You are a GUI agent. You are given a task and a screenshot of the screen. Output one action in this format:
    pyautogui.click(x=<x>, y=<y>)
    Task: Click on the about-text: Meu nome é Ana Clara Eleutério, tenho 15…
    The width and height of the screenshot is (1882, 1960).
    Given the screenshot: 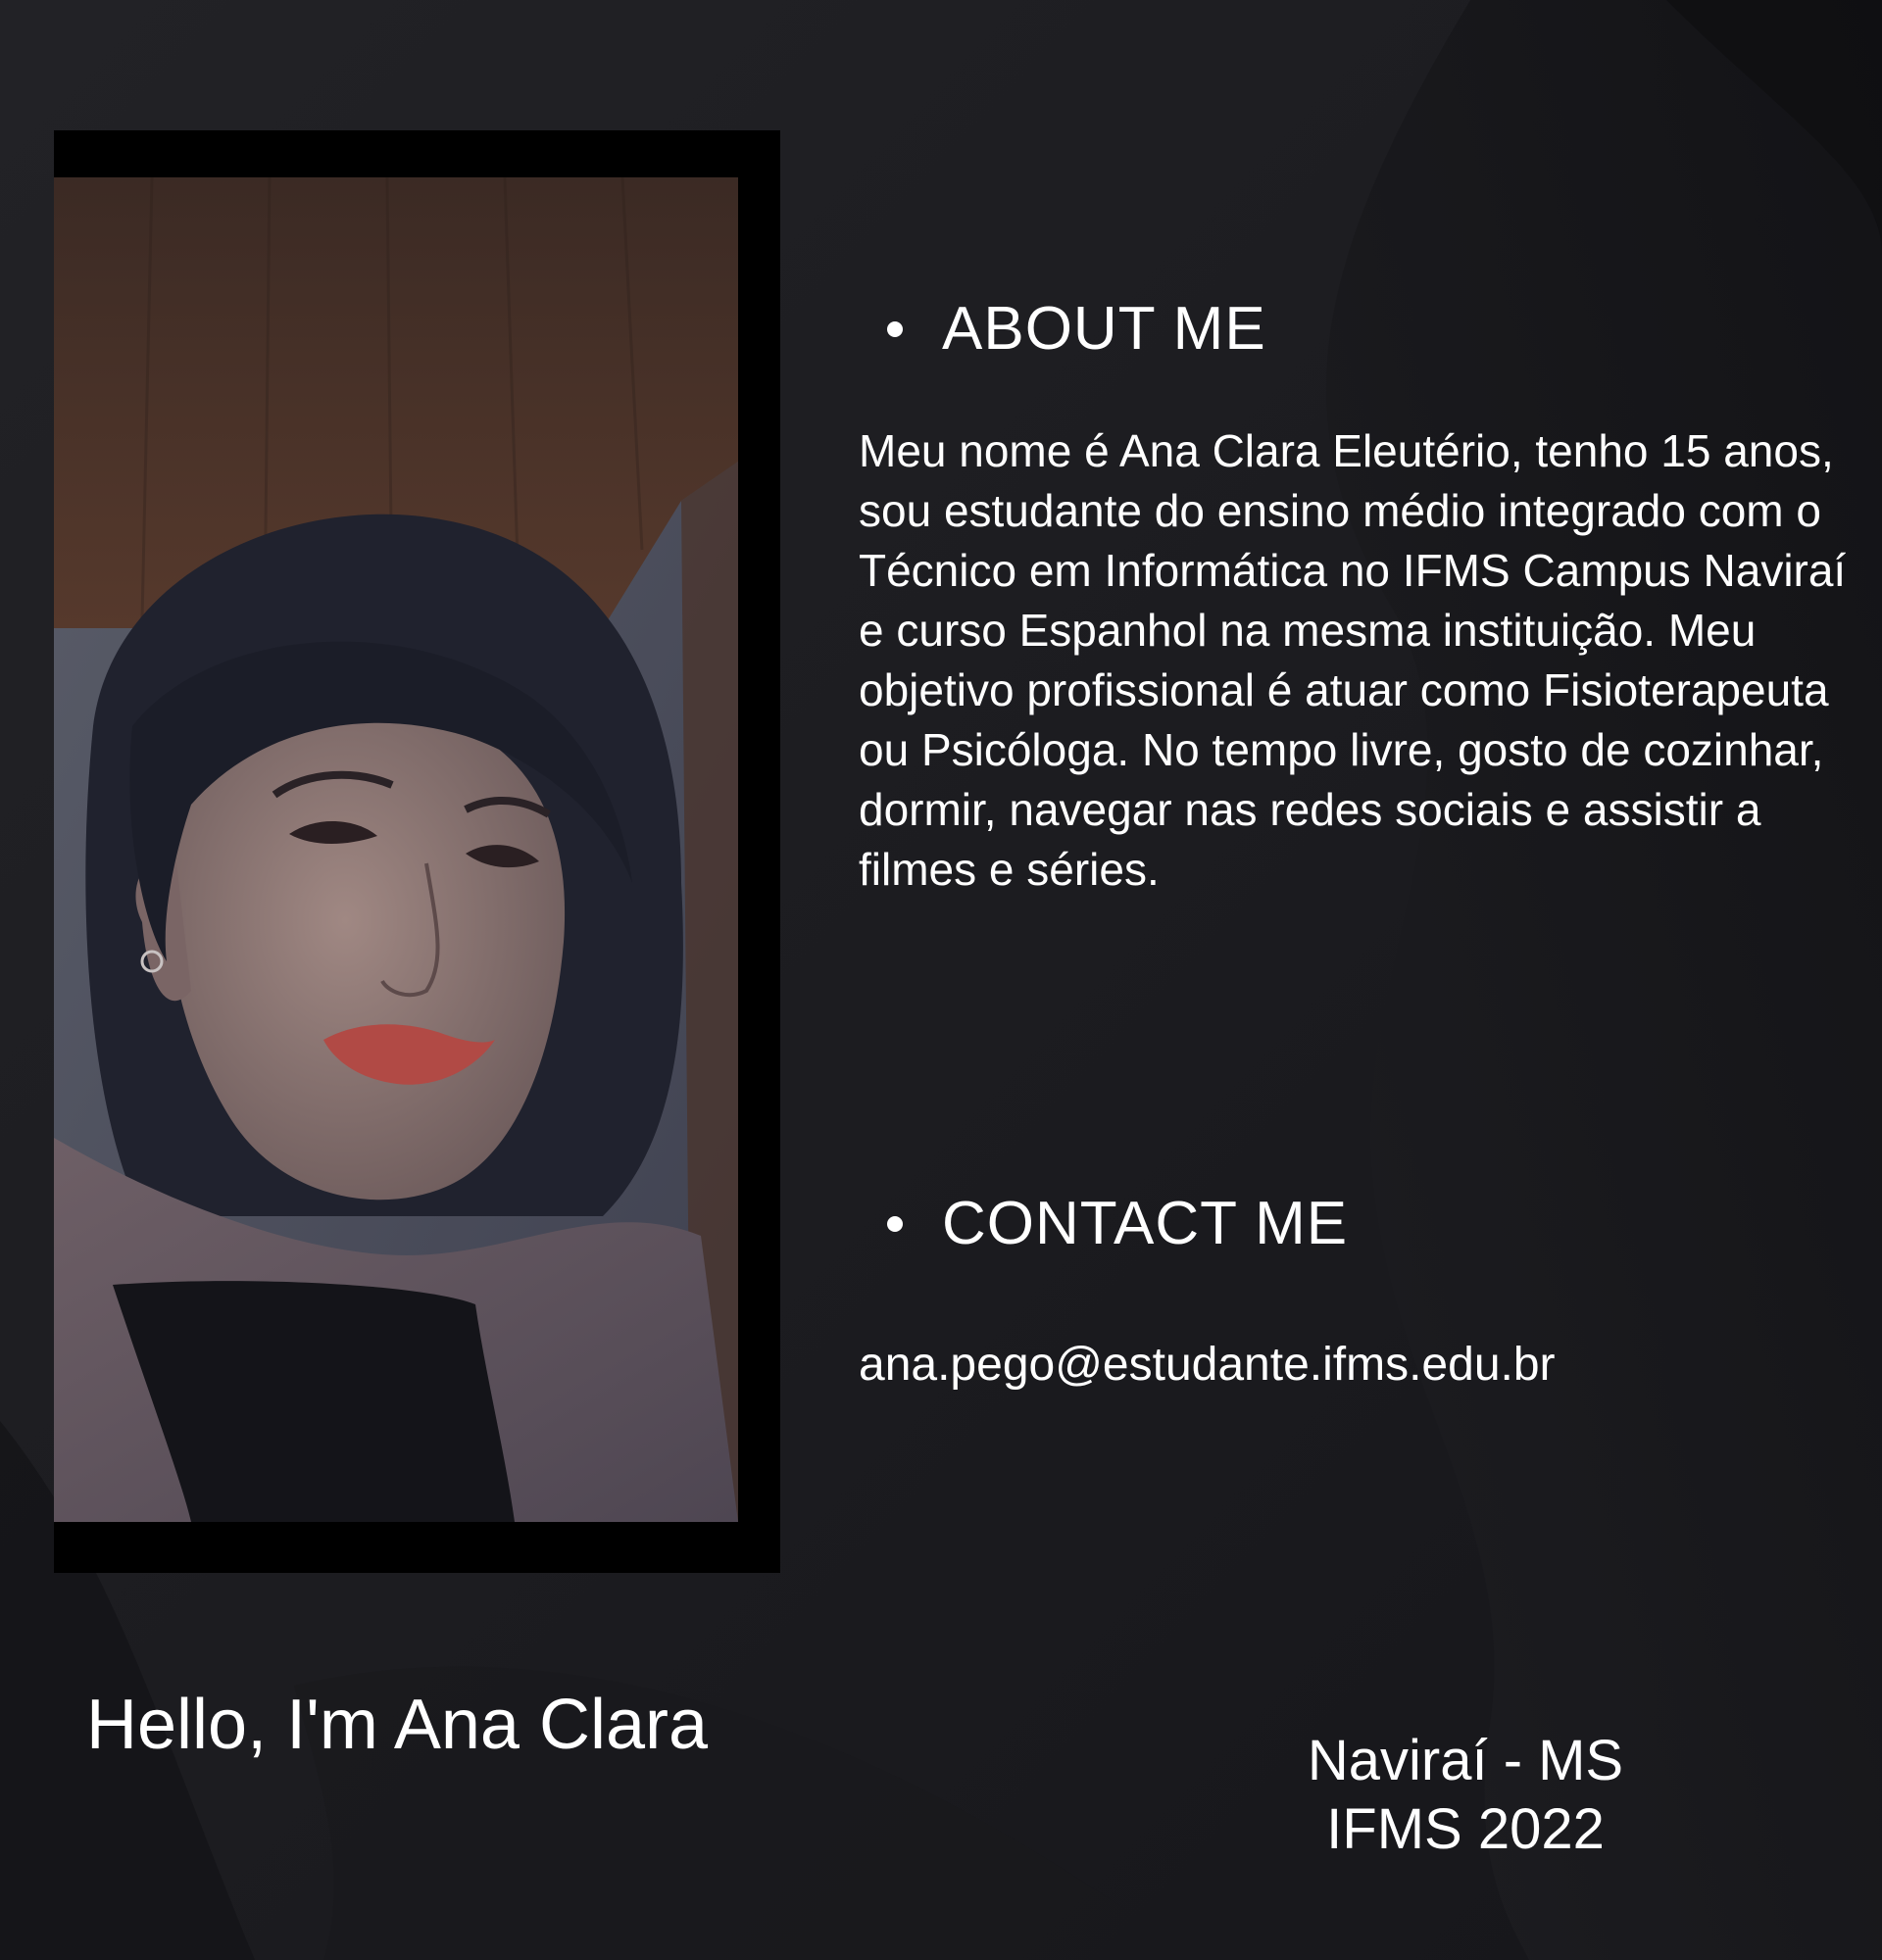 What is the action you would take?
    pyautogui.click(x=1353, y=660)
    